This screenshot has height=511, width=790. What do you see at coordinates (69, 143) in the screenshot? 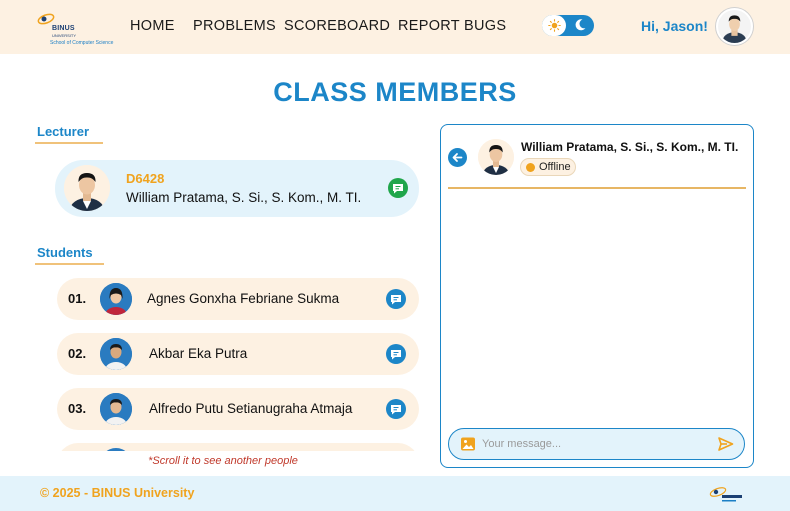
I see `lecturer-underline` at bounding box center [69, 143].